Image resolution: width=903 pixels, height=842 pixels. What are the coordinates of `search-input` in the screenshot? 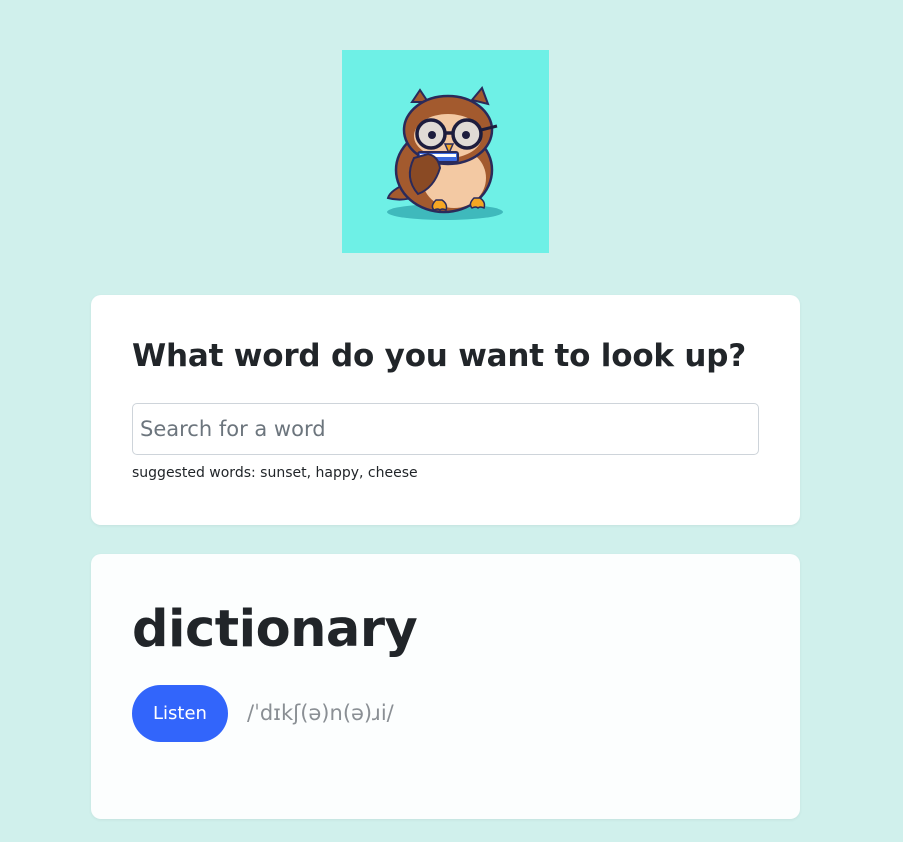 It's located at (445, 429).